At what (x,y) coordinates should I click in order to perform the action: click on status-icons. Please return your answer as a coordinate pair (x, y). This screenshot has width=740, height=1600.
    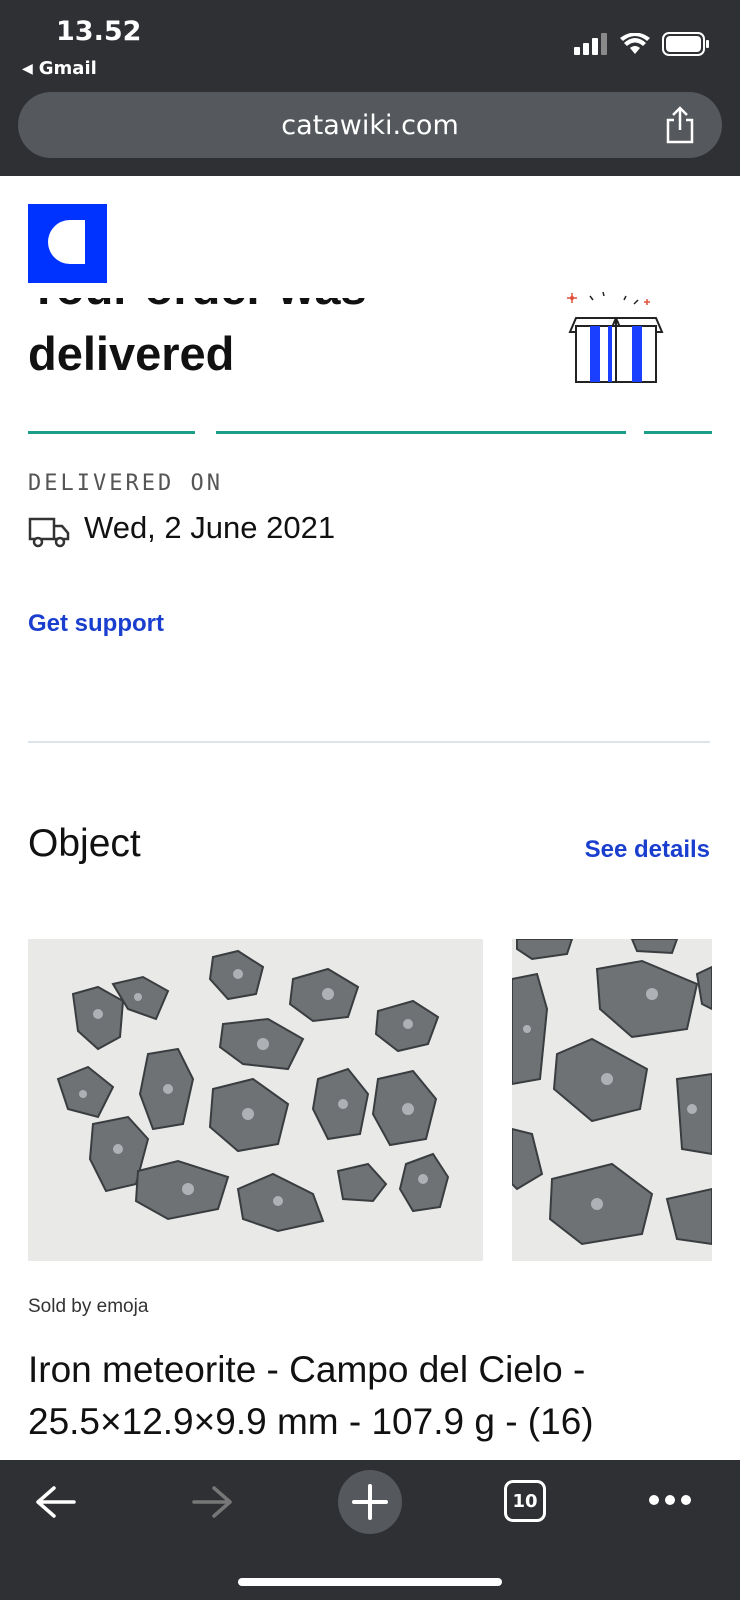
    Looking at the image, I should click on (642, 44).